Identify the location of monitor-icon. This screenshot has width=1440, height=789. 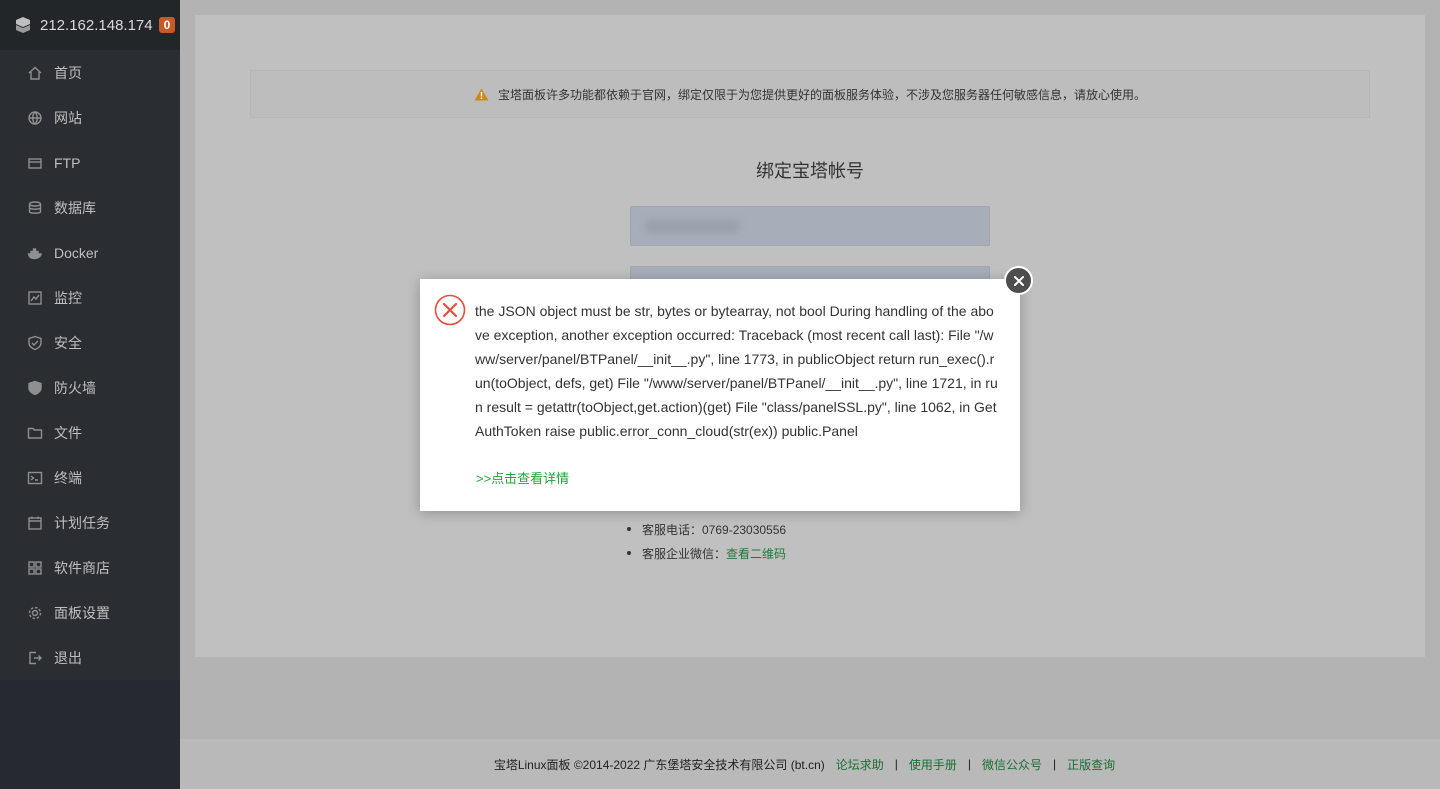
(35, 298).